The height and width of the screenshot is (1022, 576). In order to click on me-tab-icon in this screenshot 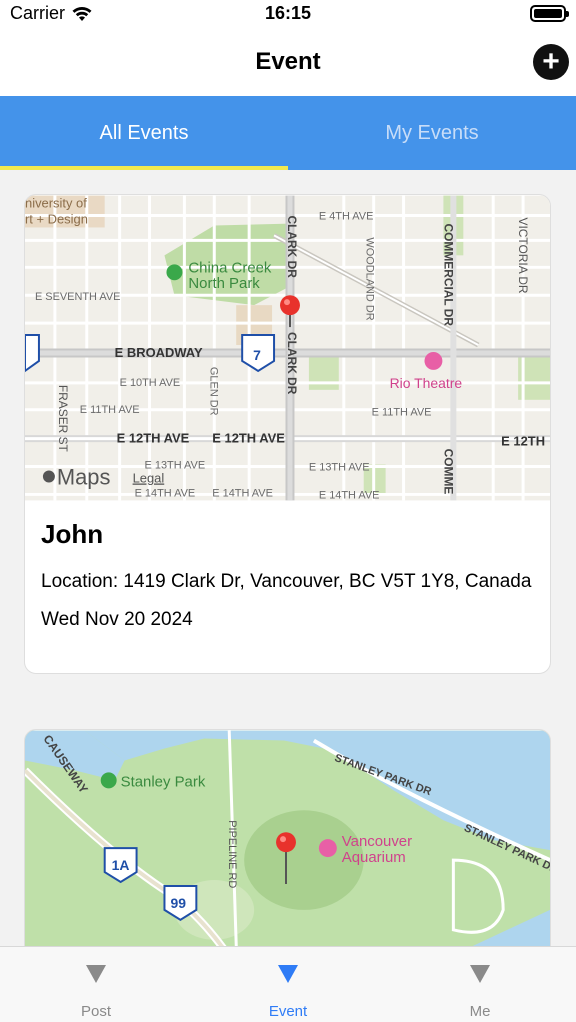, I will do `click(480, 974)`.